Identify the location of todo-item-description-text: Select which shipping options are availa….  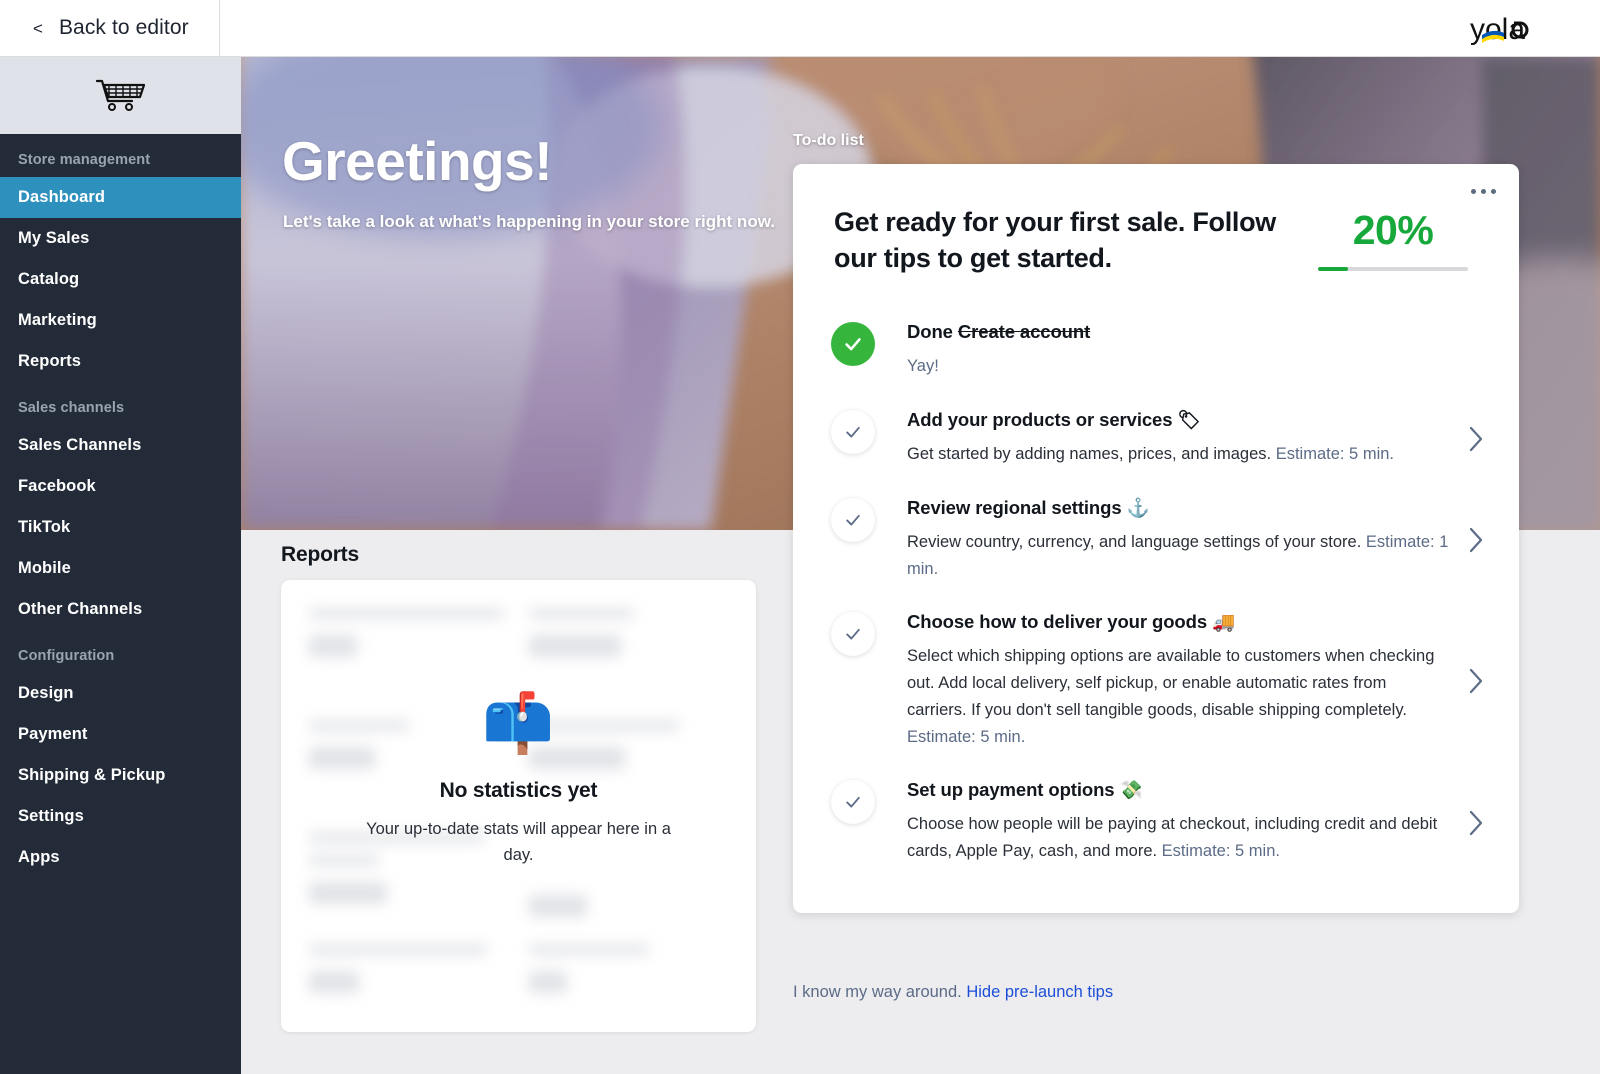
(1171, 683).